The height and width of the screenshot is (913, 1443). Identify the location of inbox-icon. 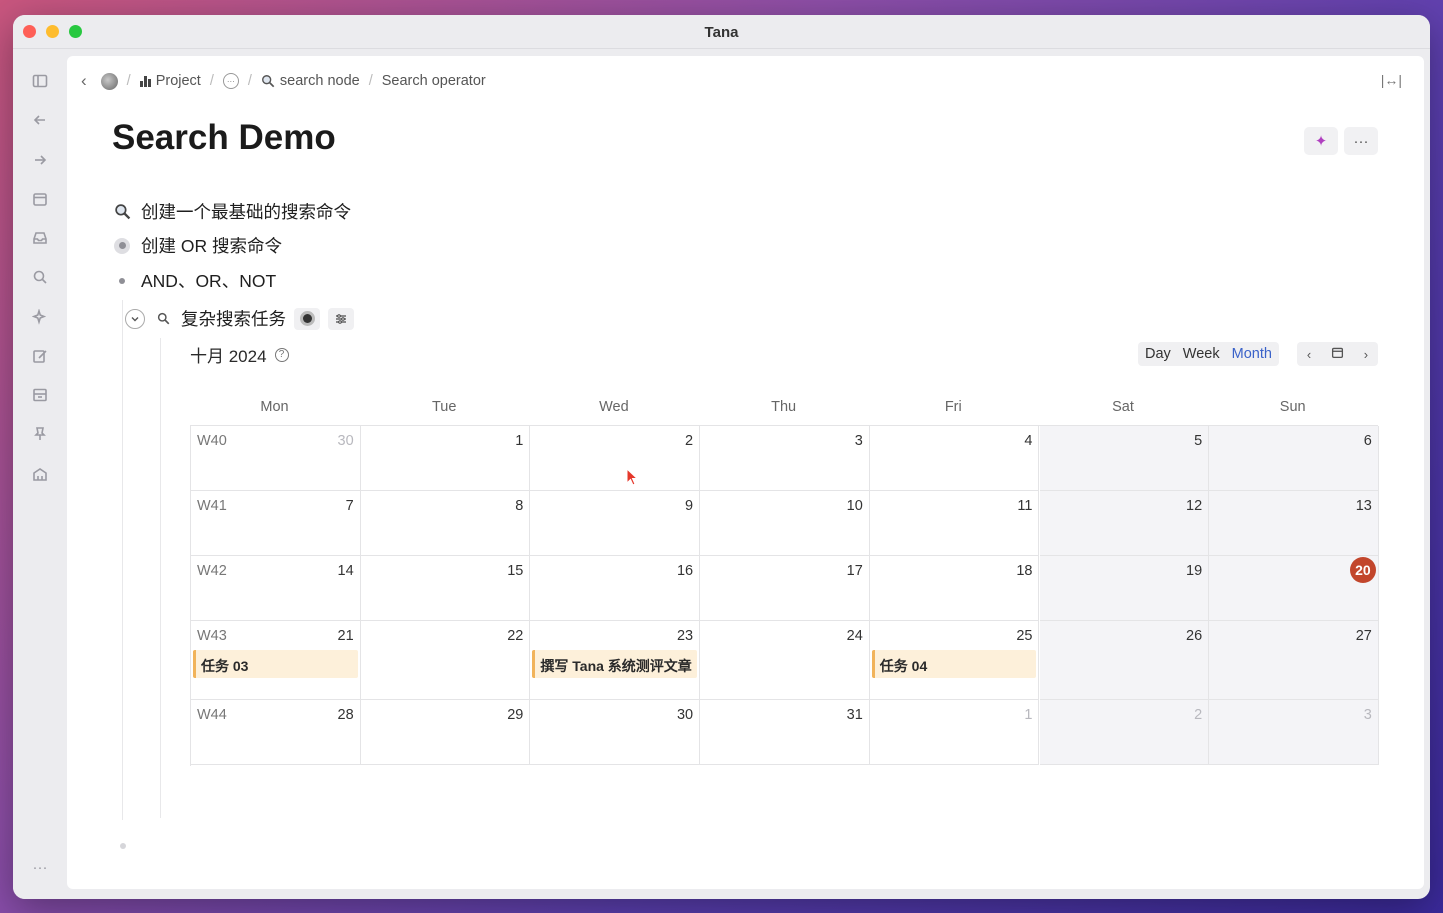
(40, 238).